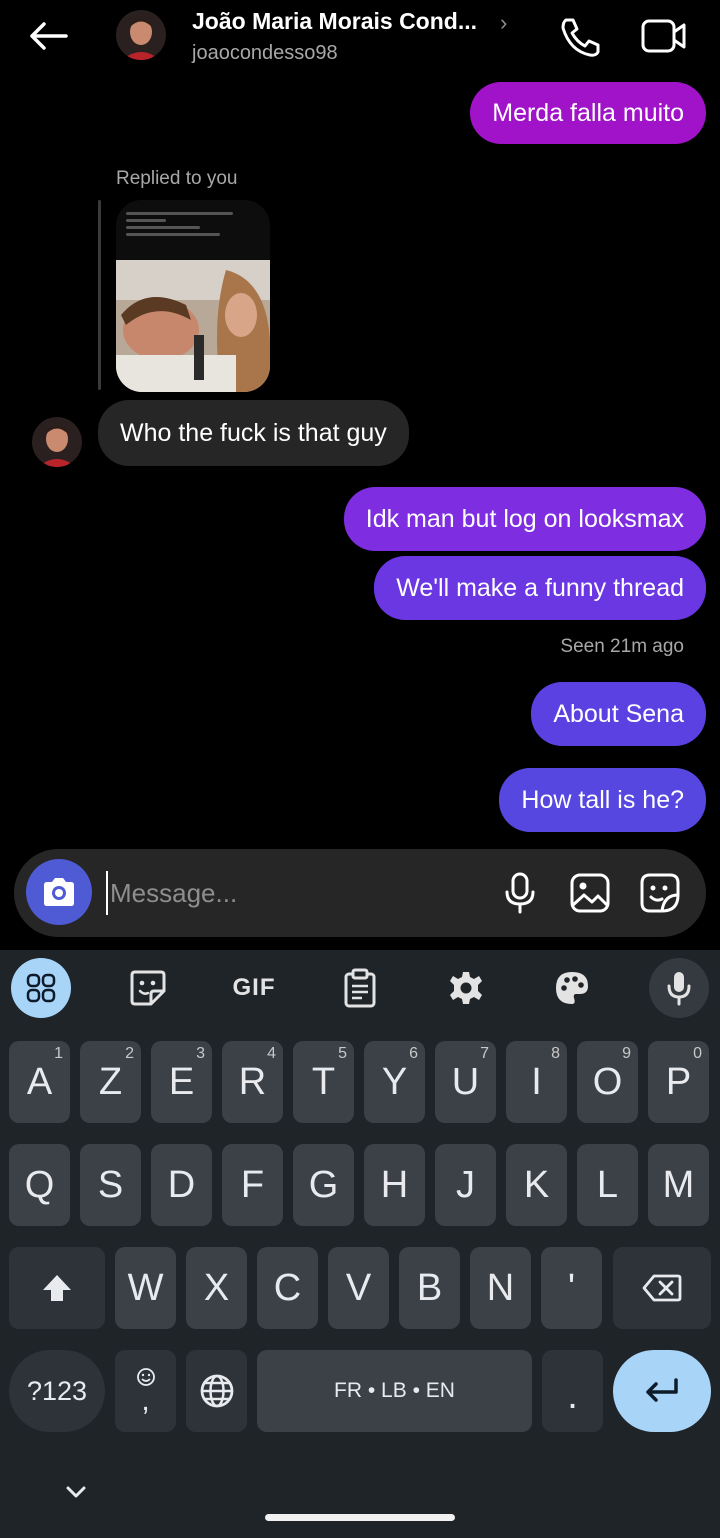  I want to click on key-a: A1, so click(39, 1082).